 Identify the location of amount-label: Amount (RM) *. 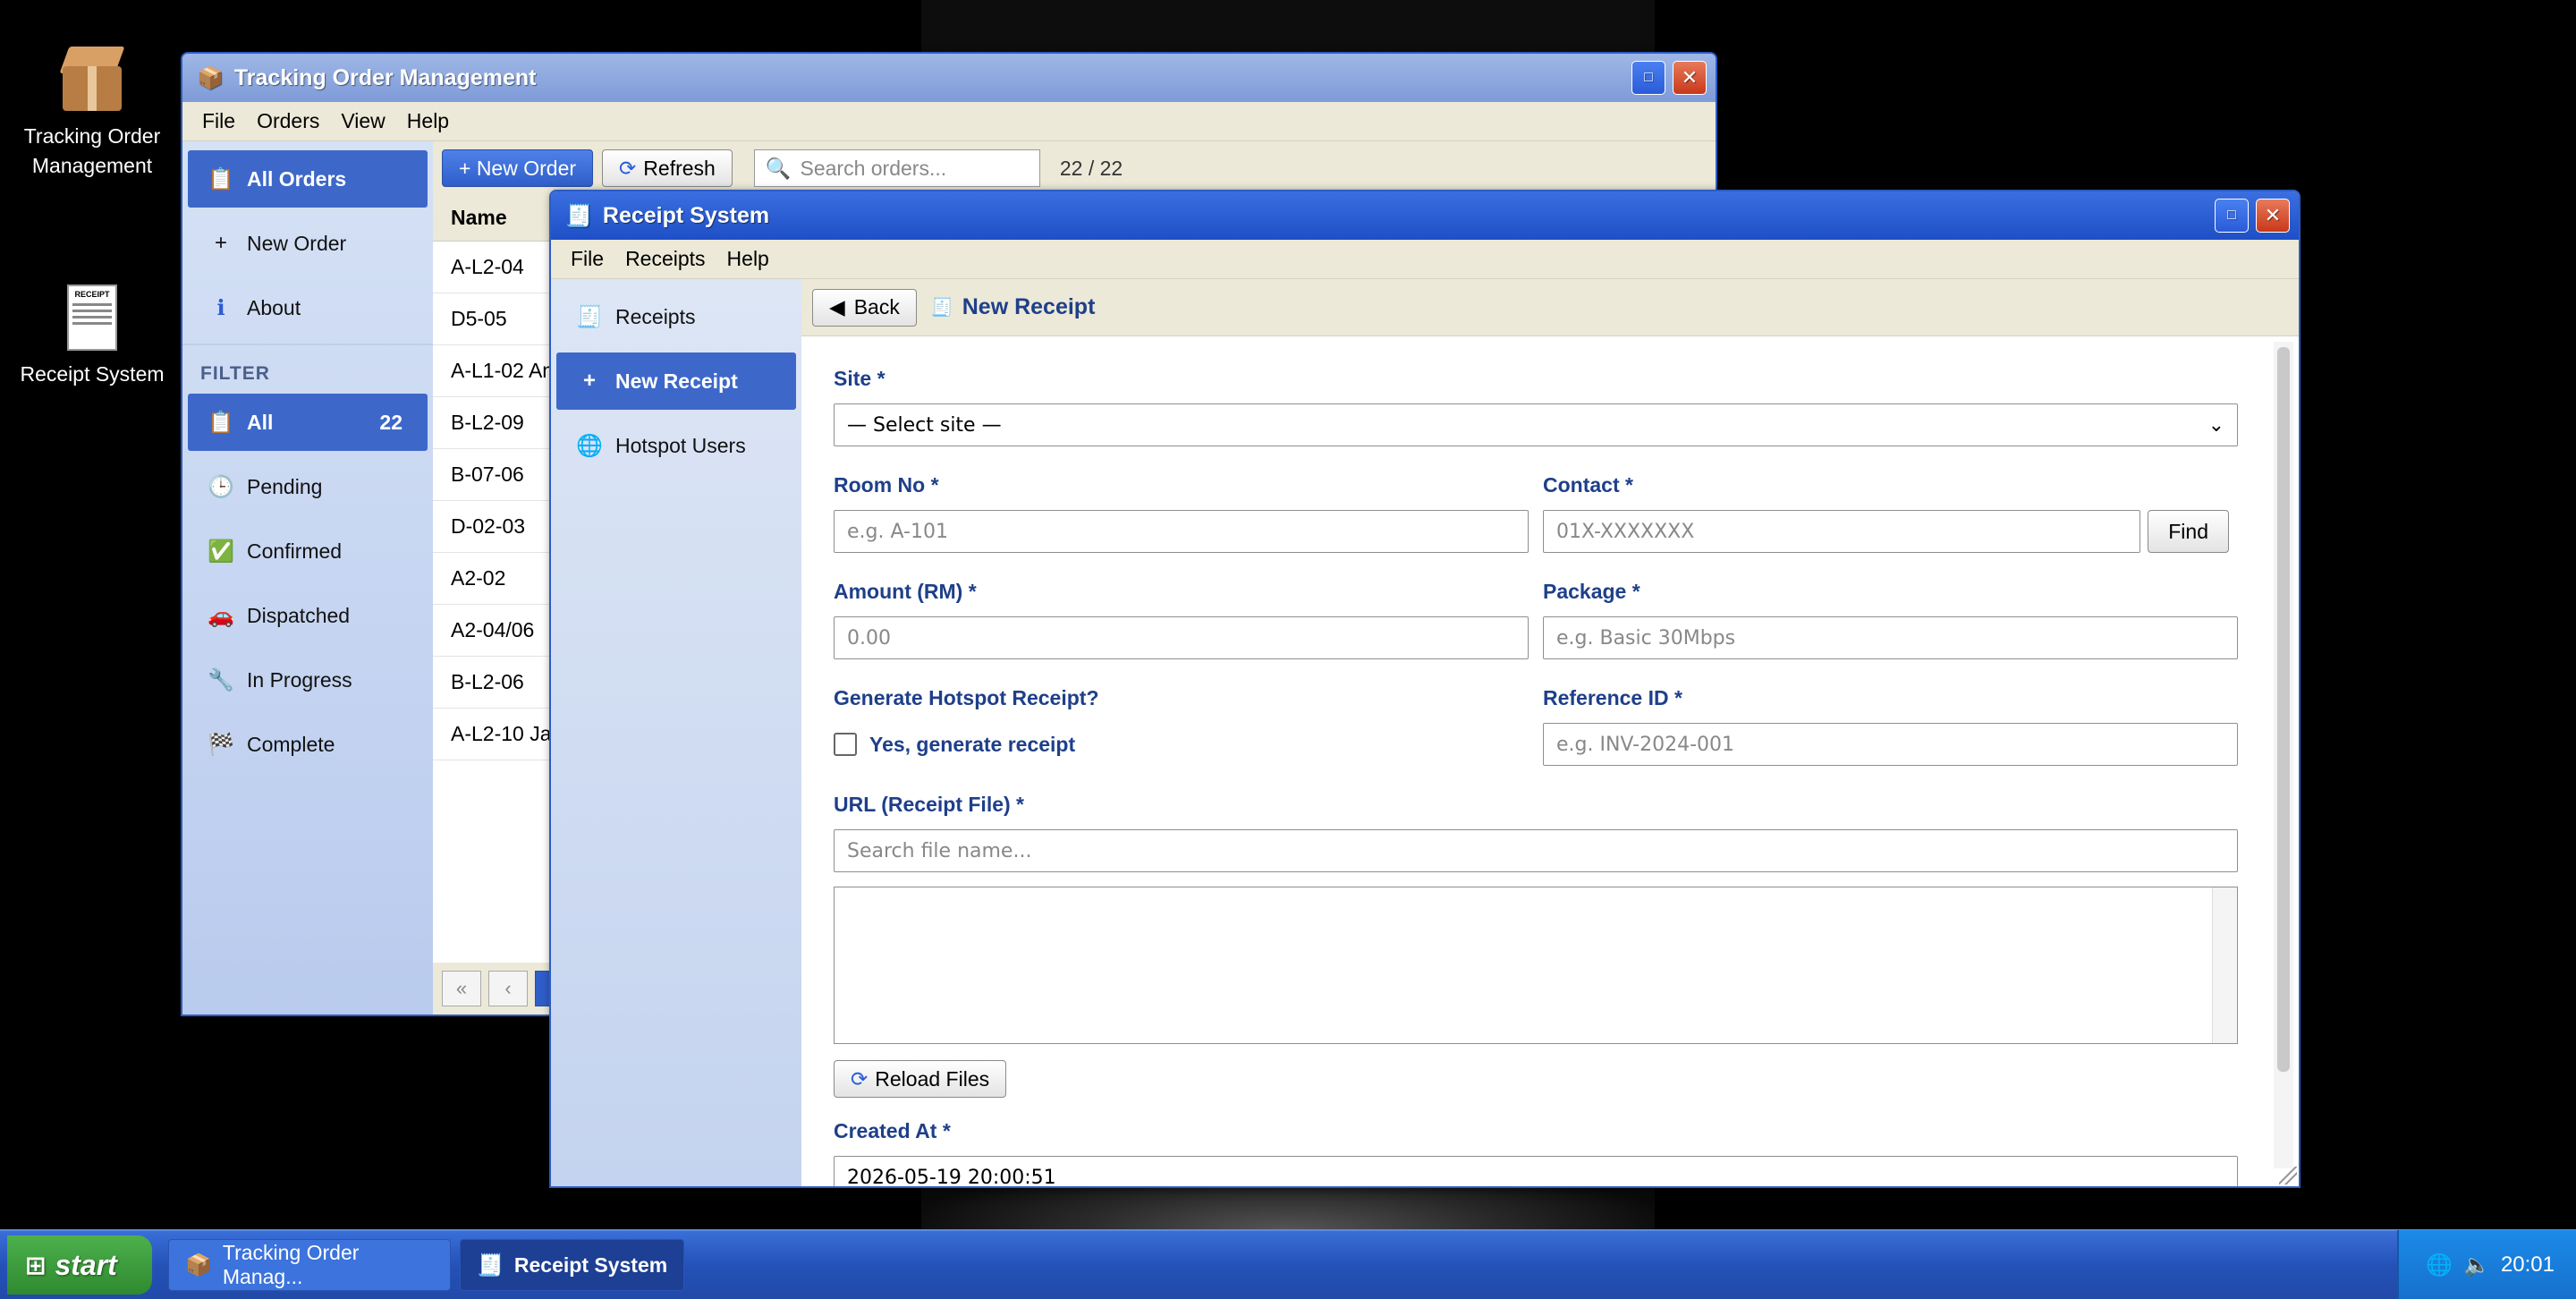
(905, 591).